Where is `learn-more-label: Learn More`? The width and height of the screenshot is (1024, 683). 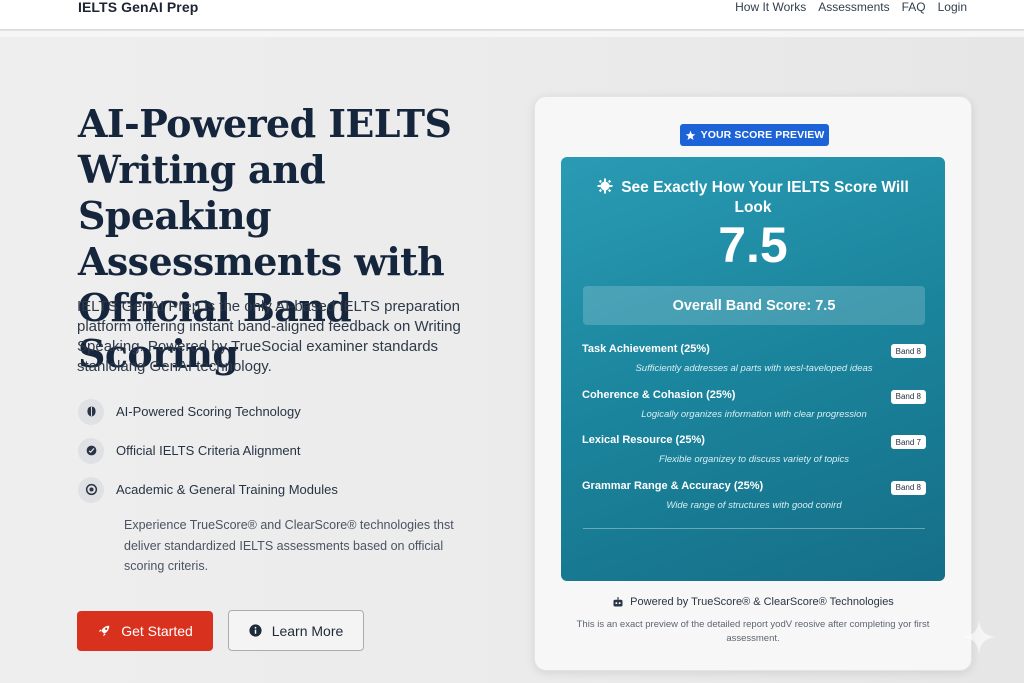
learn-more-label: Learn More is located at coordinates (307, 630).